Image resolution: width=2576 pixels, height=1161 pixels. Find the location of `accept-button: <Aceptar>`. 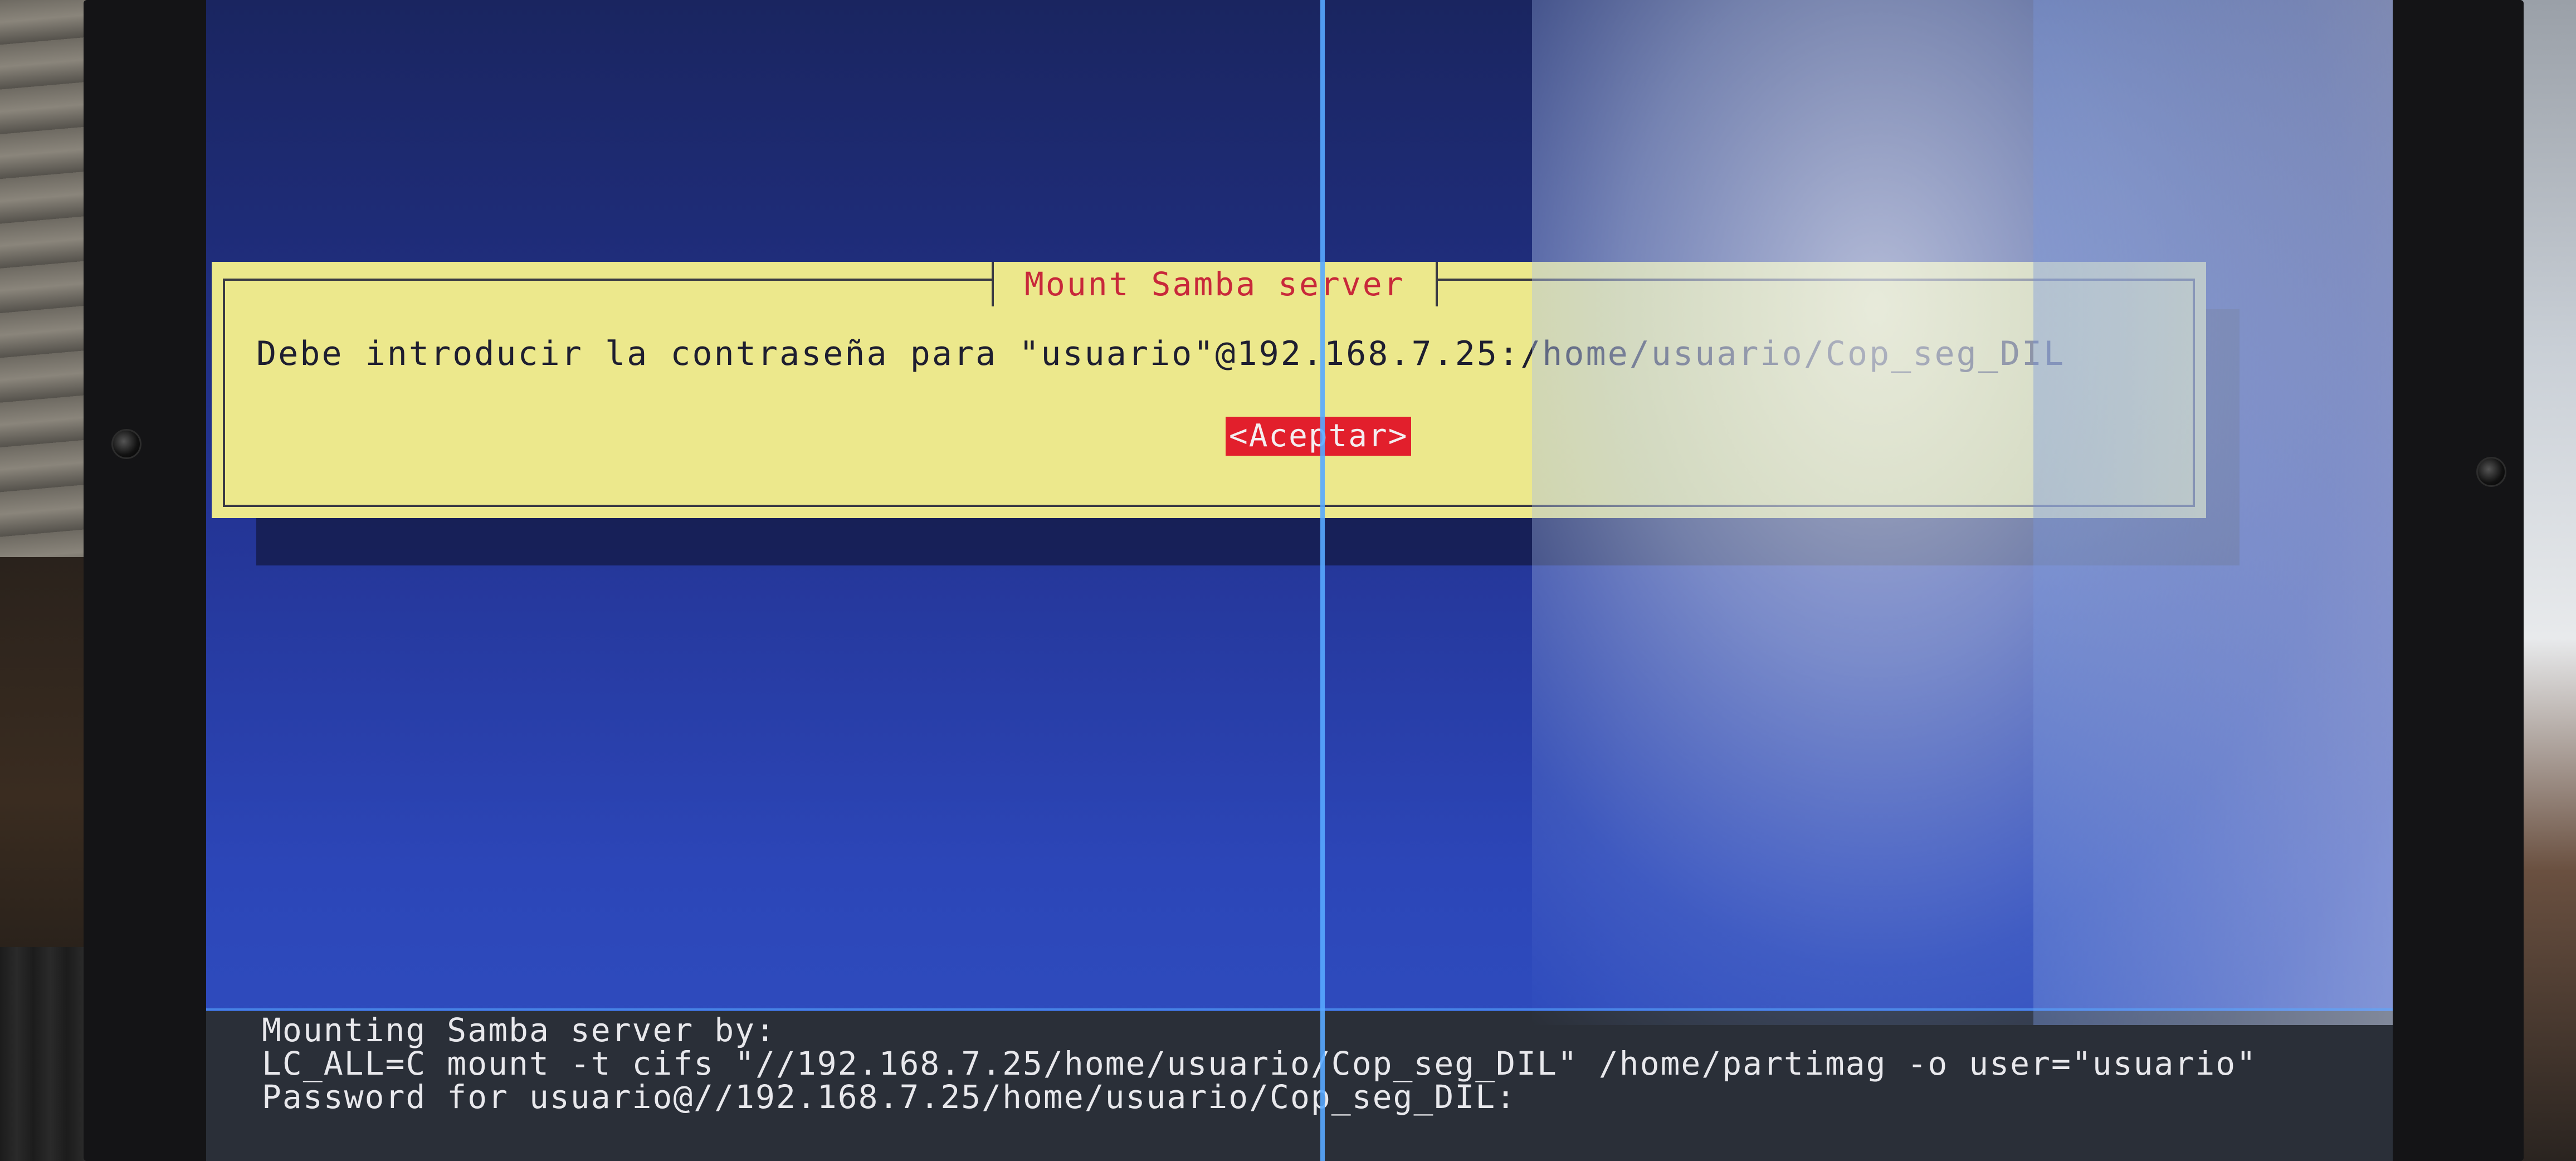

accept-button: <Aceptar> is located at coordinates (1319, 436).